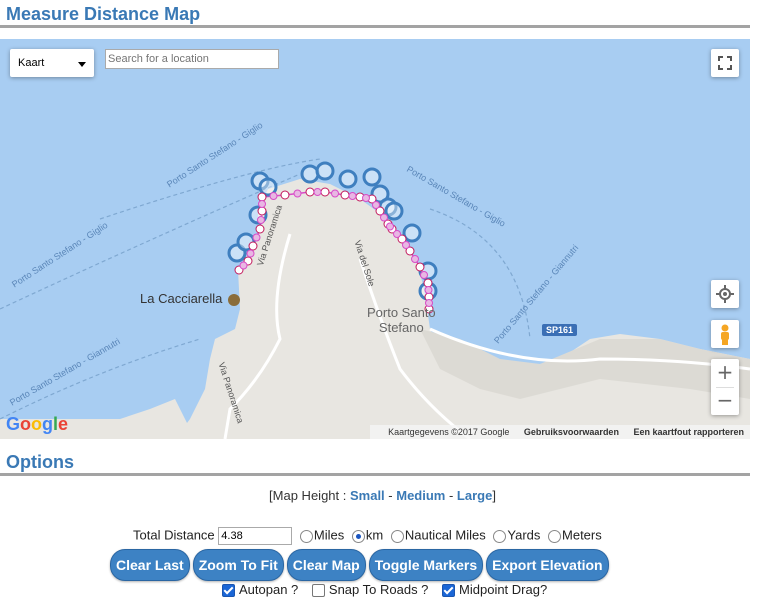  I want to click on street-view-pegman, so click(725, 334).